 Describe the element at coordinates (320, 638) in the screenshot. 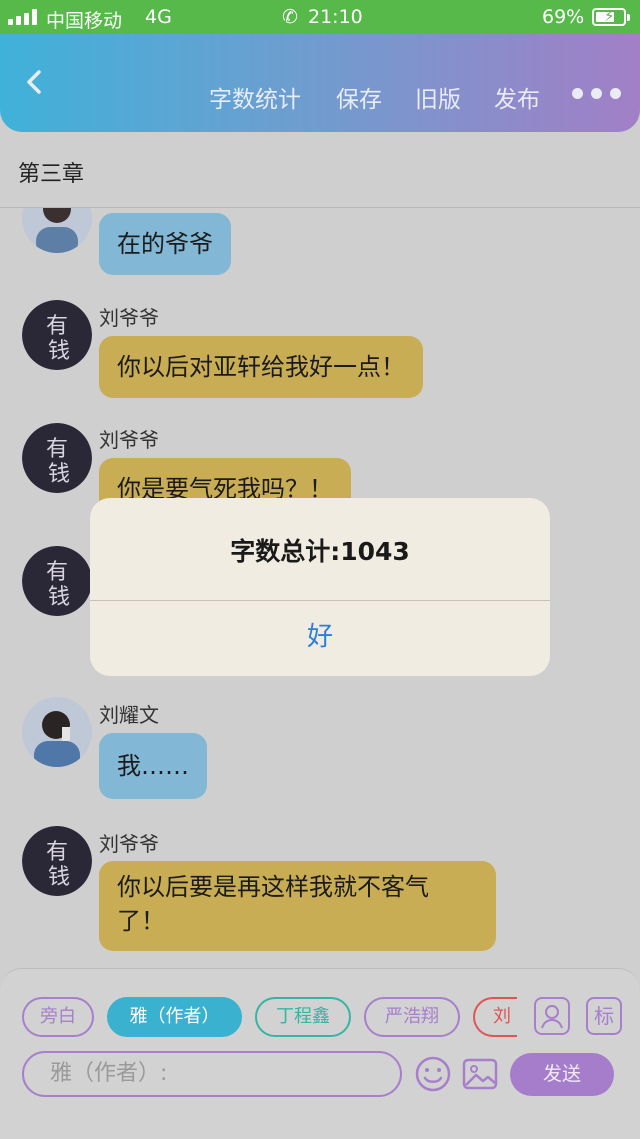

I see `alert-ok-button: 好` at that location.